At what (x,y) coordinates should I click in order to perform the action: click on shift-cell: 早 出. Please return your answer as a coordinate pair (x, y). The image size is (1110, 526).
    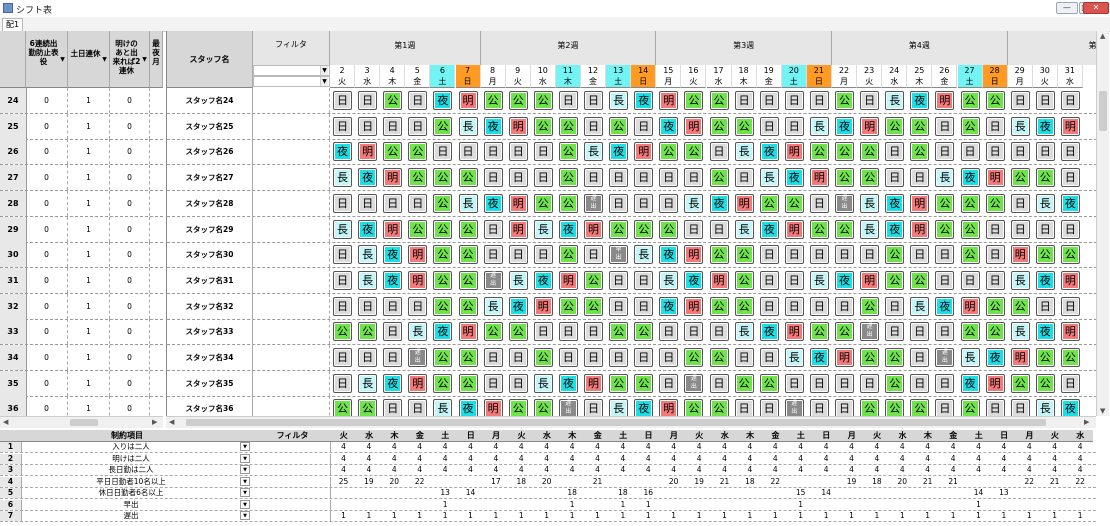
    Looking at the image, I should click on (619, 255).